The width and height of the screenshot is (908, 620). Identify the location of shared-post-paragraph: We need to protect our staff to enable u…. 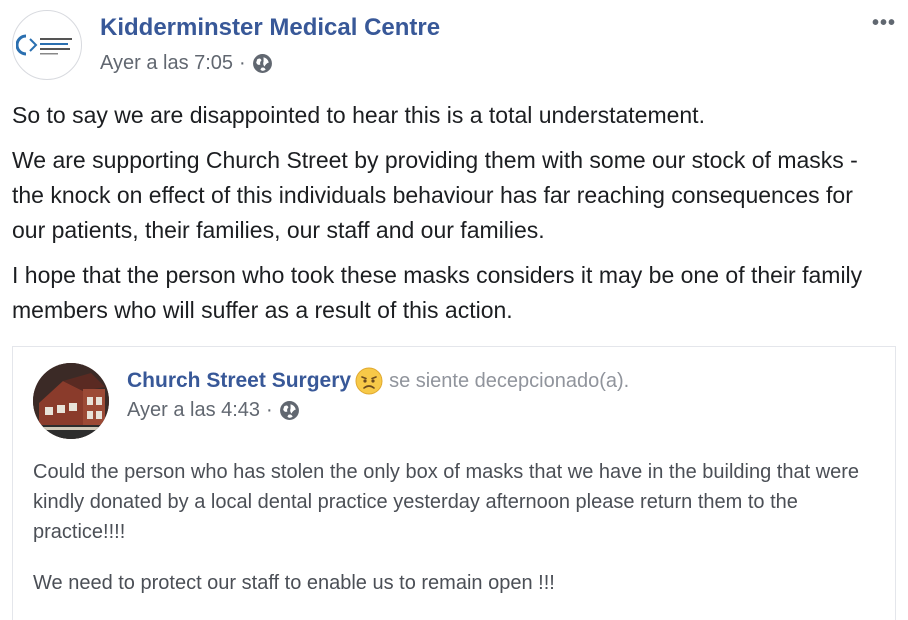
(294, 583).